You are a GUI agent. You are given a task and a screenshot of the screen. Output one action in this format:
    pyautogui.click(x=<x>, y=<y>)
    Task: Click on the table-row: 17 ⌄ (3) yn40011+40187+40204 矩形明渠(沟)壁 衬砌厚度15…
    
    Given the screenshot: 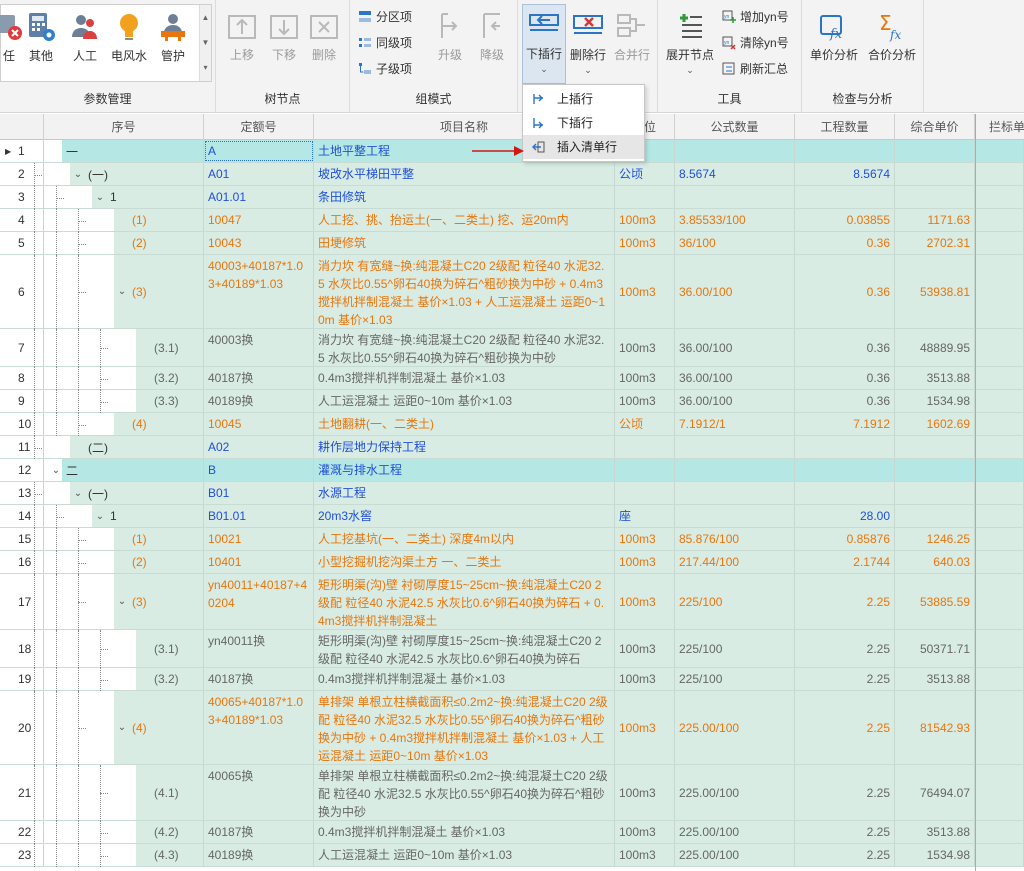 What is the action you would take?
    pyautogui.click(x=512, y=602)
    